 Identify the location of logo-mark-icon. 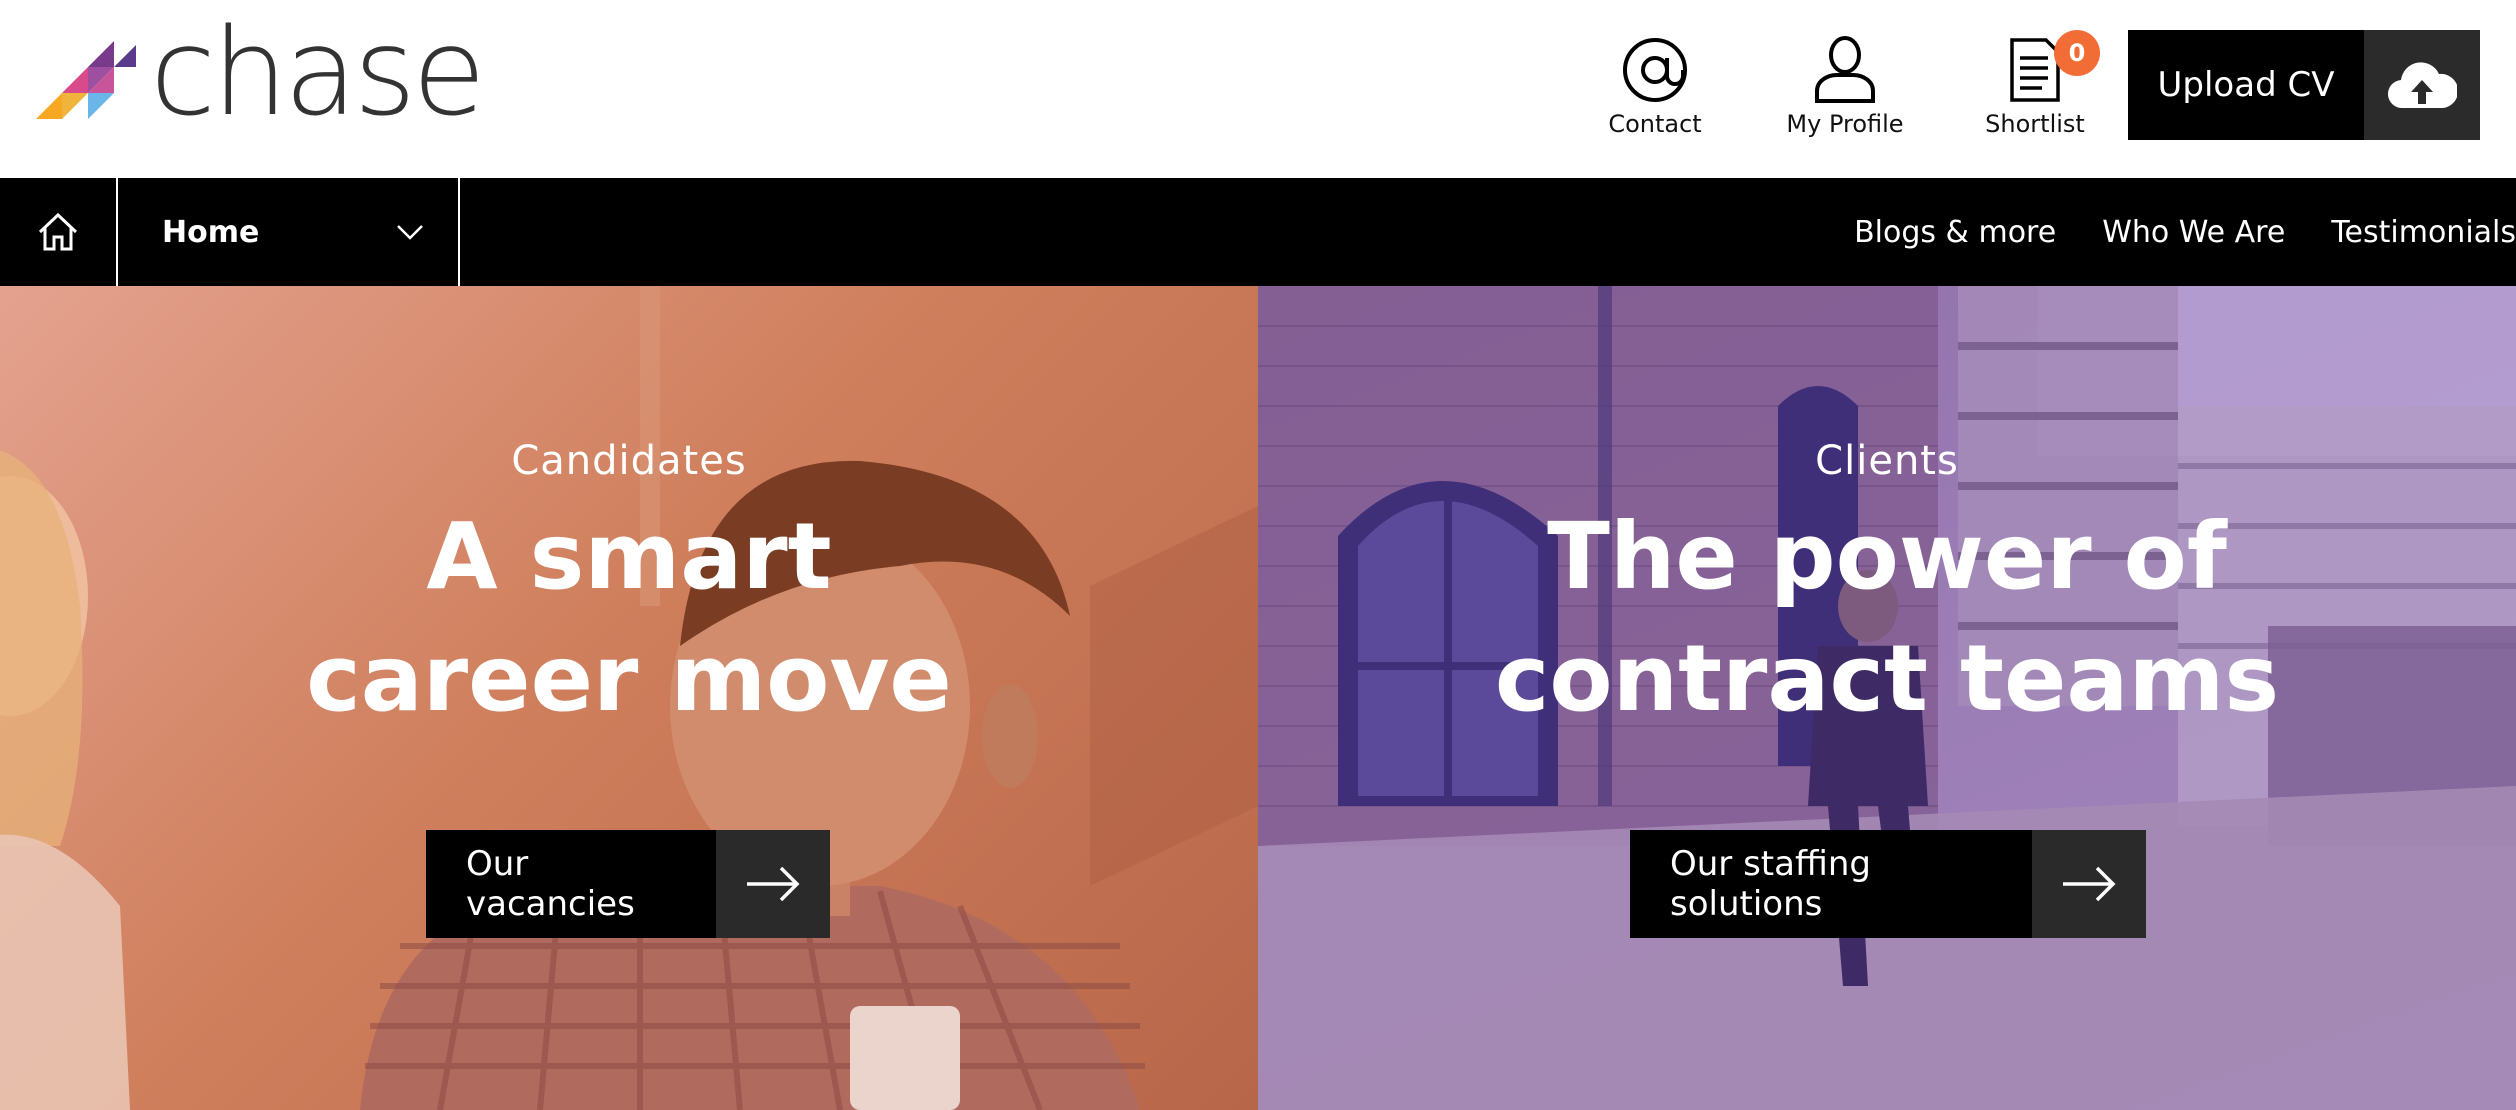
(86, 80).